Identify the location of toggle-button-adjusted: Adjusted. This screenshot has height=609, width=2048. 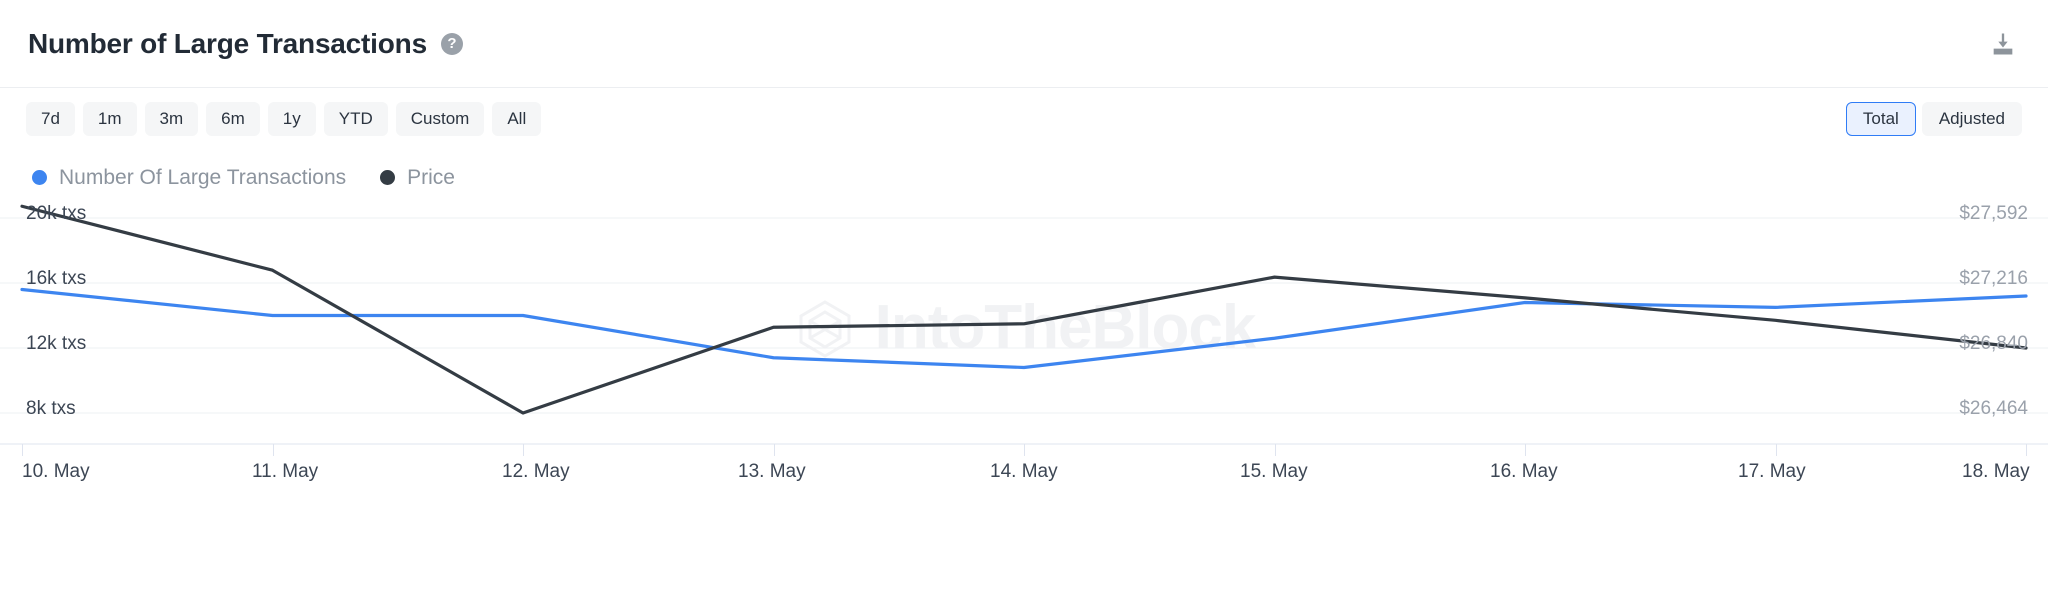
(1971, 119).